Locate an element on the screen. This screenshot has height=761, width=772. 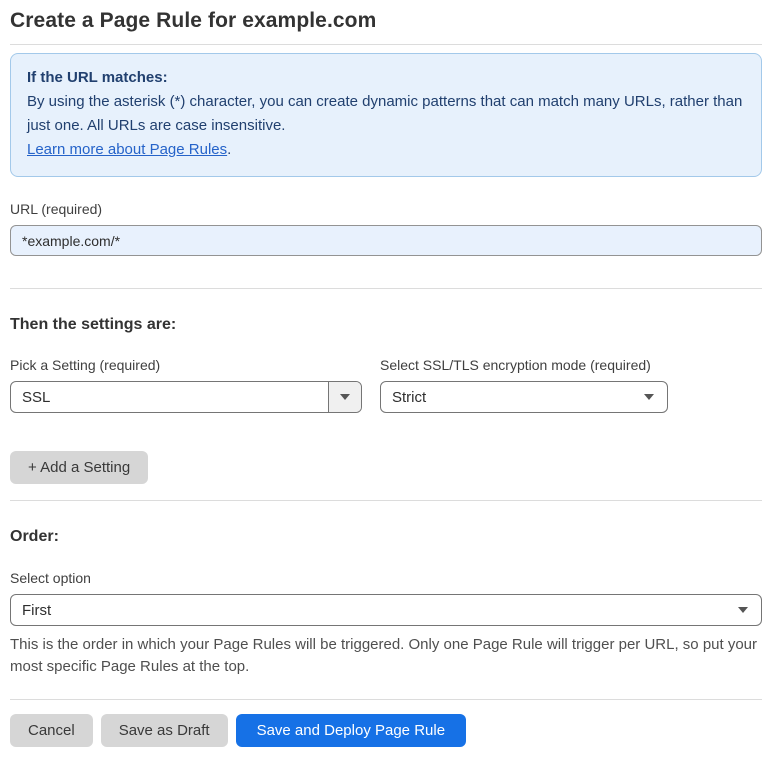
url-input is located at coordinates (386, 240).